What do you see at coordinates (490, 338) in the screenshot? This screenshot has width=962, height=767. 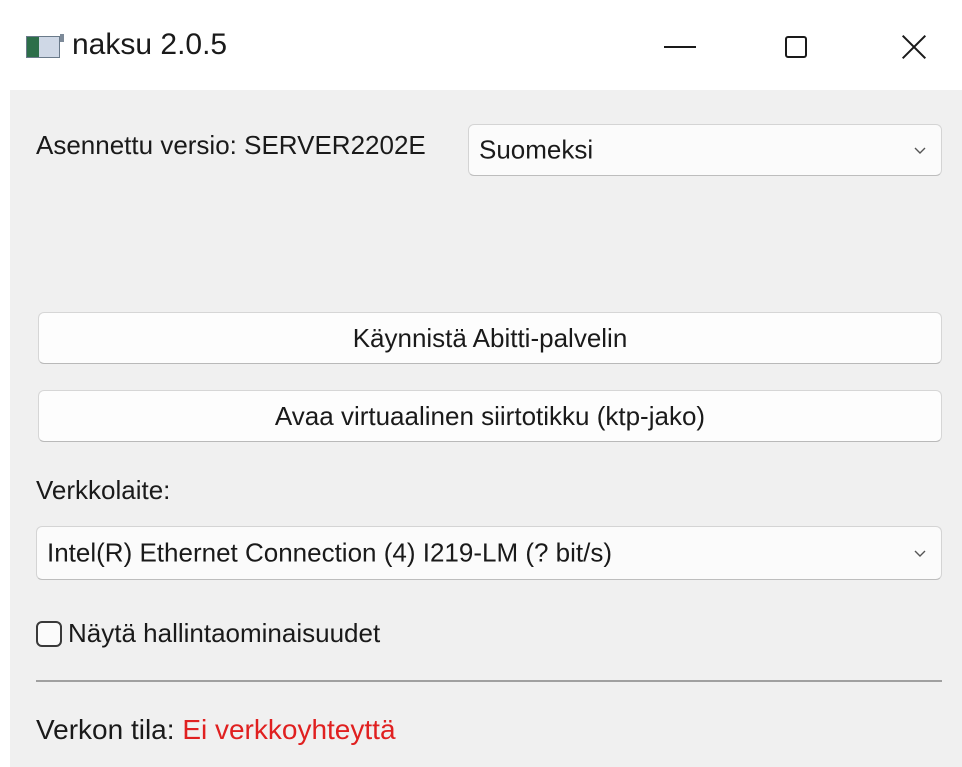 I see `start-server-button: Käynnistä Abitti-palvelin` at bounding box center [490, 338].